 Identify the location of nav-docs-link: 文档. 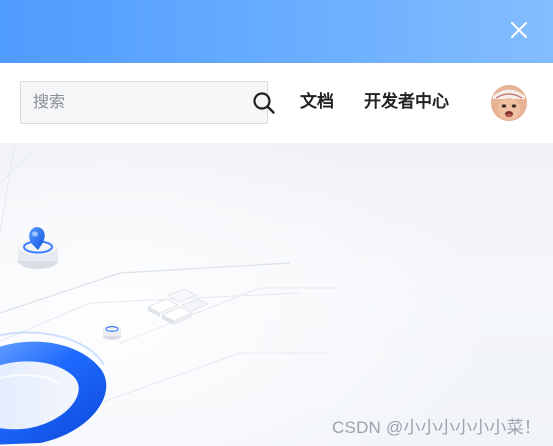
(317, 102).